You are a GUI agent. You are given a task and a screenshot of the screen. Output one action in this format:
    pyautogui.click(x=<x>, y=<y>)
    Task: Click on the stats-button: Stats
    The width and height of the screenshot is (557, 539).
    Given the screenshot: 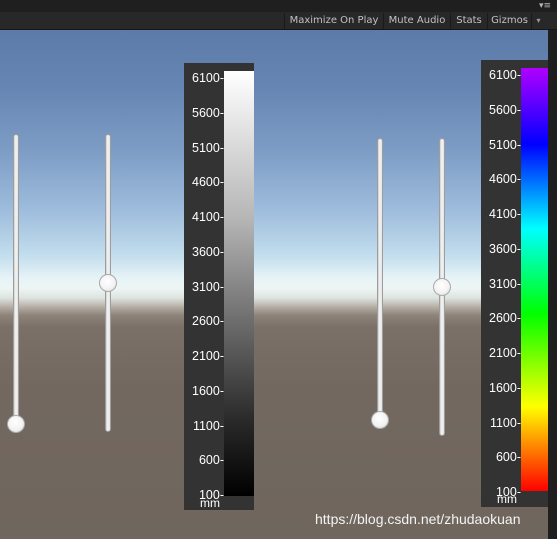 What is the action you would take?
    pyautogui.click(x=468, y=21)
    